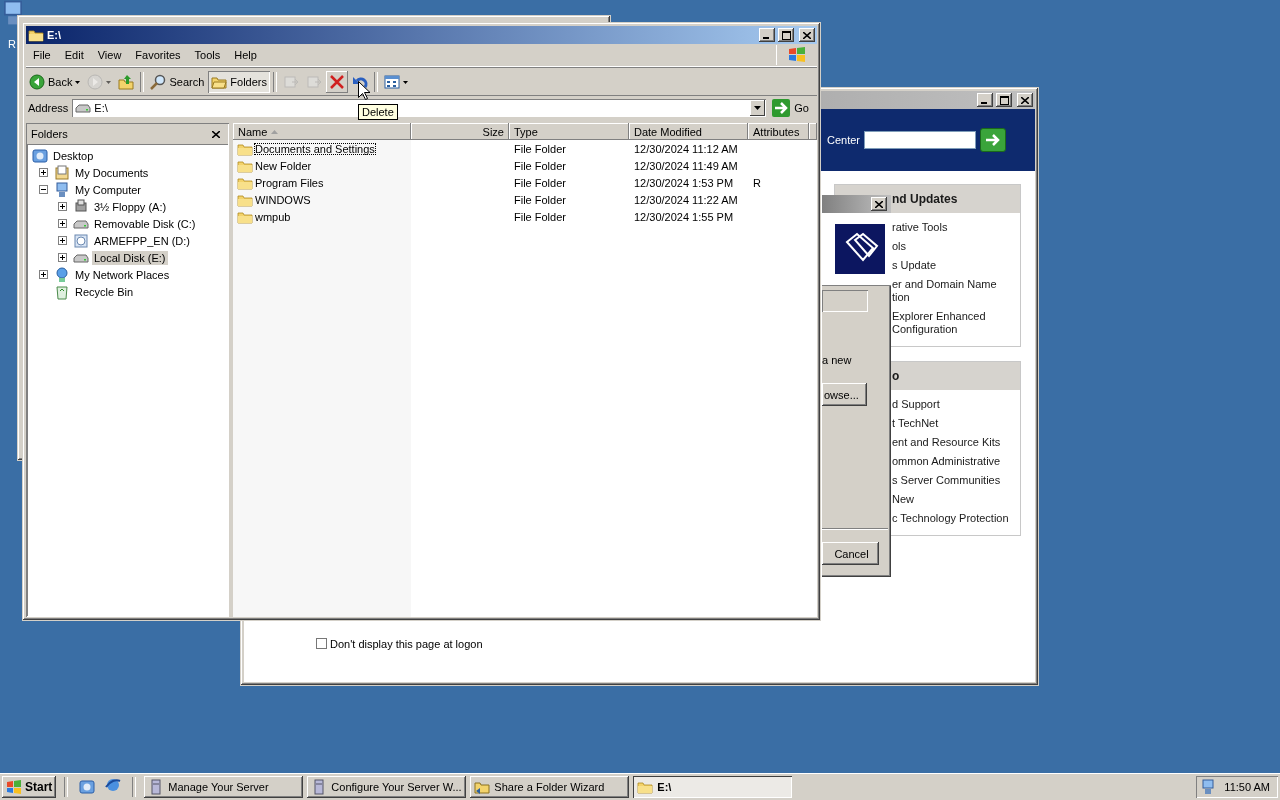 The height and width of the screenshot is (800, 1280). Describe the element at coordinates (956, 323) in the screenshot. I see `panel-link: Explorer Enhanced Configuration` at that location.